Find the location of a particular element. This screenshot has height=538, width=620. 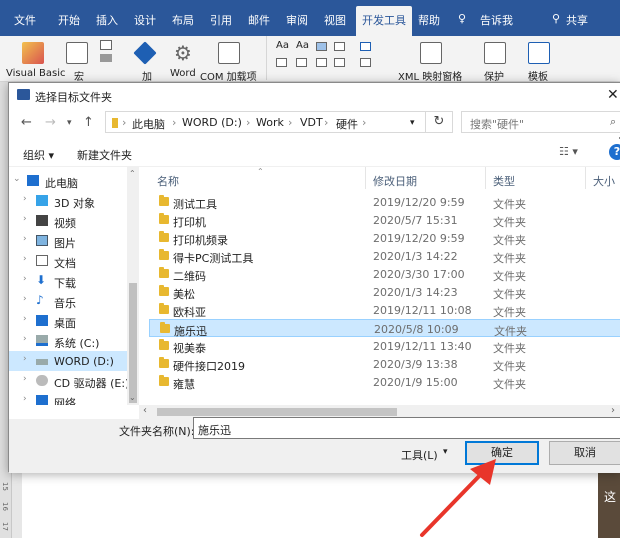

tab-design: 设计 is located at coordinates (145, 20).